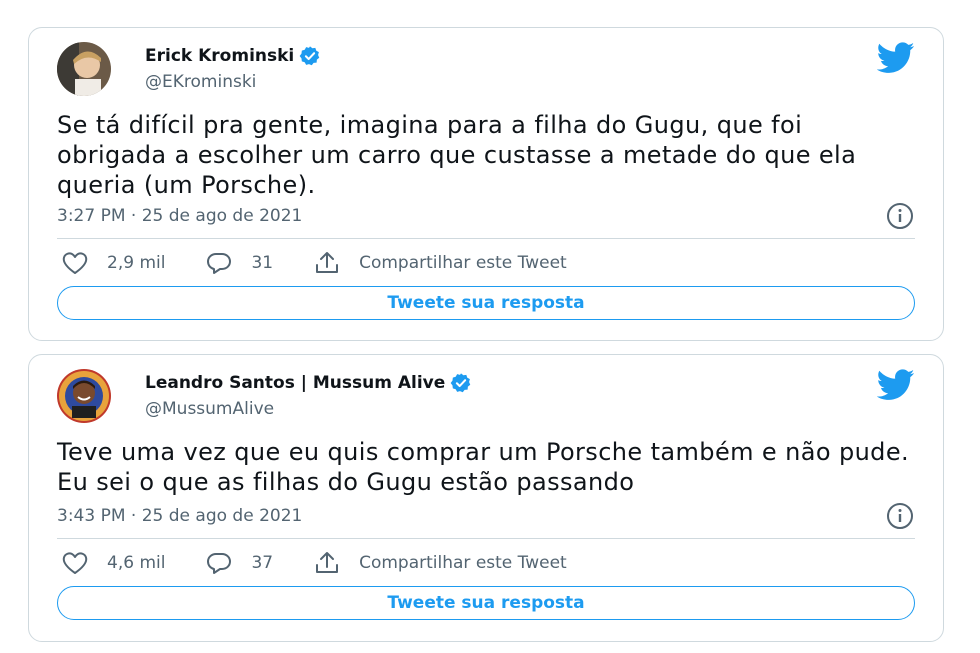 The image size is (980, 653). I want to click on handle: @EKrominski, so click(200, 82).